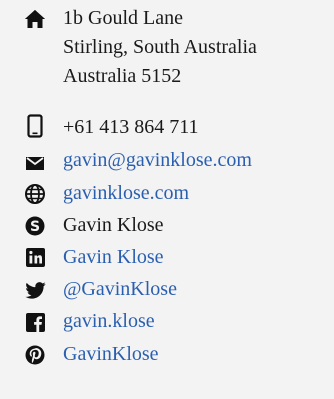 Image resolution: width=334 pixels, height=399 pixels. I want to click on facebook-icon, so click(35, 322).